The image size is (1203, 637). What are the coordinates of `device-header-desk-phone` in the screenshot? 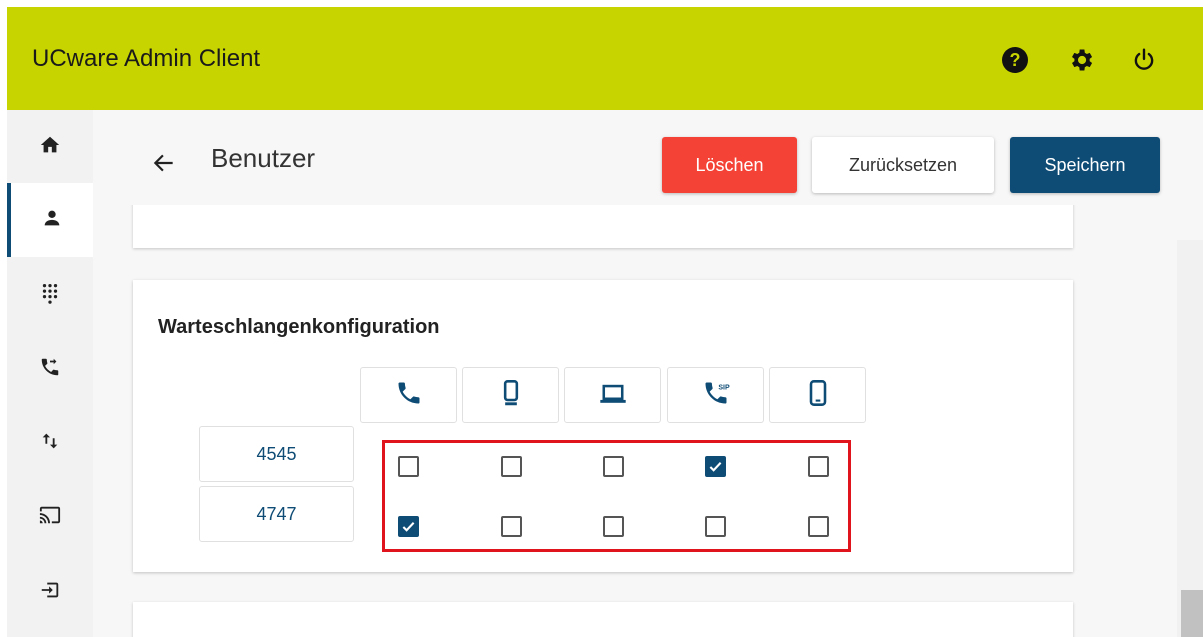 It's located at (510, 395).